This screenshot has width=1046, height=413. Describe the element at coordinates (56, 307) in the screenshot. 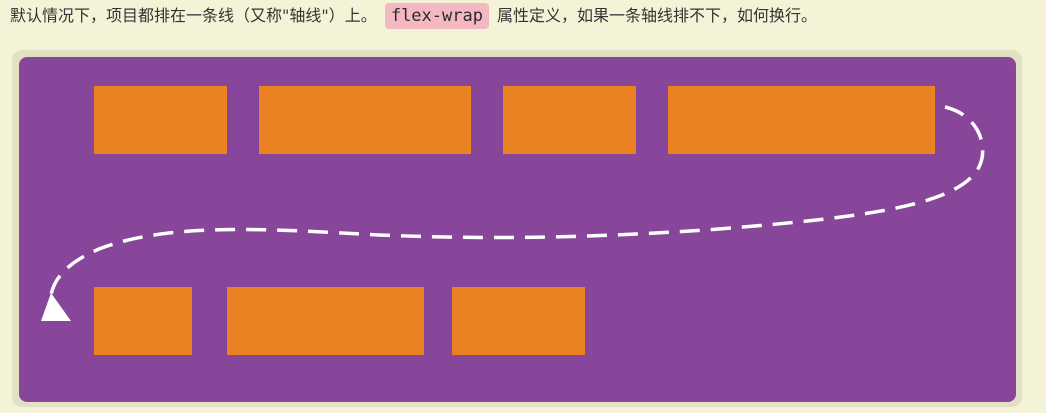

I see `arrowhead-icon` at that location.